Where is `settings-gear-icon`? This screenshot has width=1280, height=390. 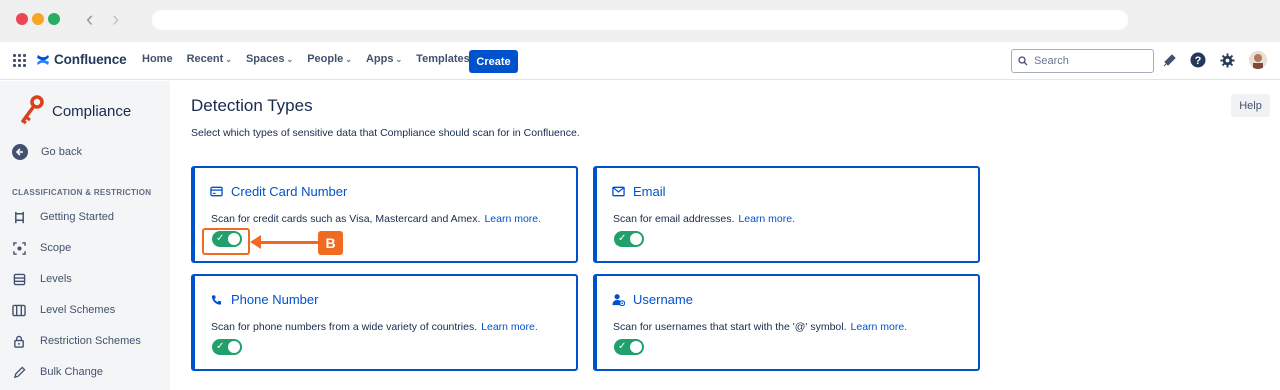
settings-gear-icon is located at coordinates (1227, 60).